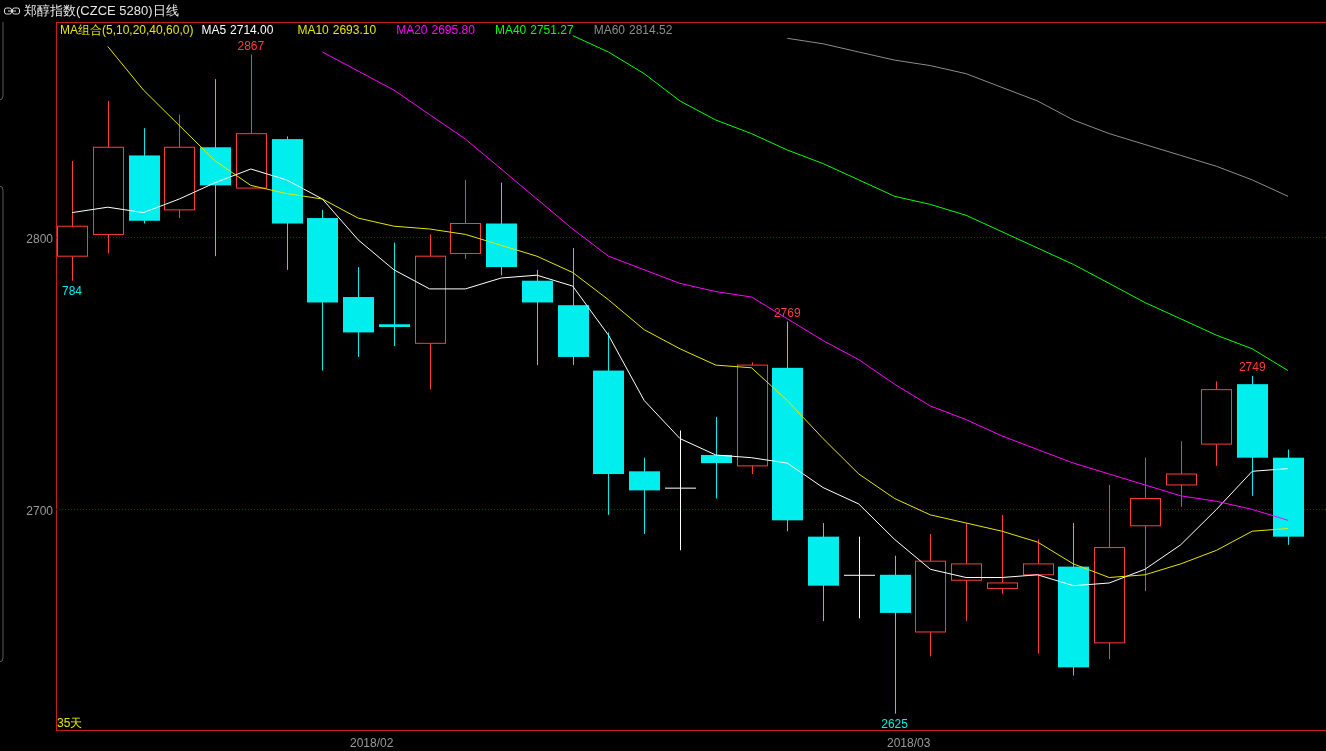 The width and height of the screenshot is (1326, 751). What do you see at coordinates (101, 11) in the screenshot?
I see `chart-title: 郑醇指数(CZCE 5280)日线` at bounding box center [101, 11].